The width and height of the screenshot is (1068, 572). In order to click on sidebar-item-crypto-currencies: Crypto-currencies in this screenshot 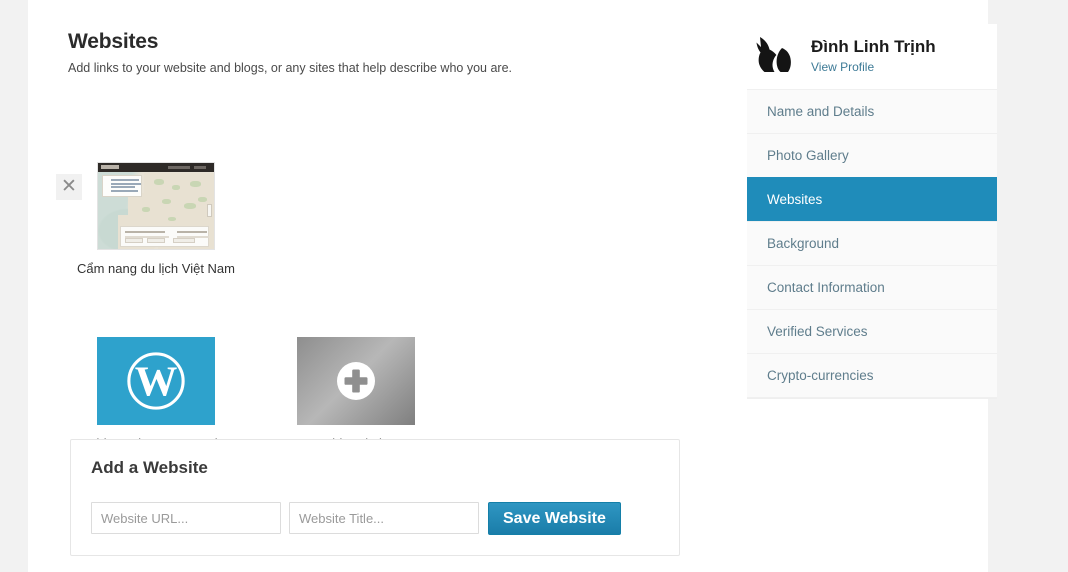, I will do `click(872, 375)`.